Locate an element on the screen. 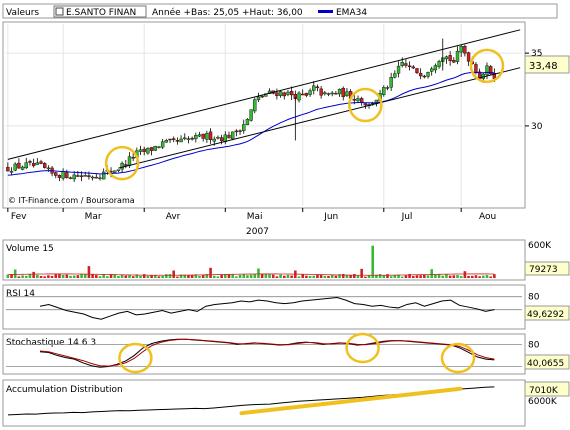 The image size is (570, 430). month-label: Jul is located at coordinates (407, 217).